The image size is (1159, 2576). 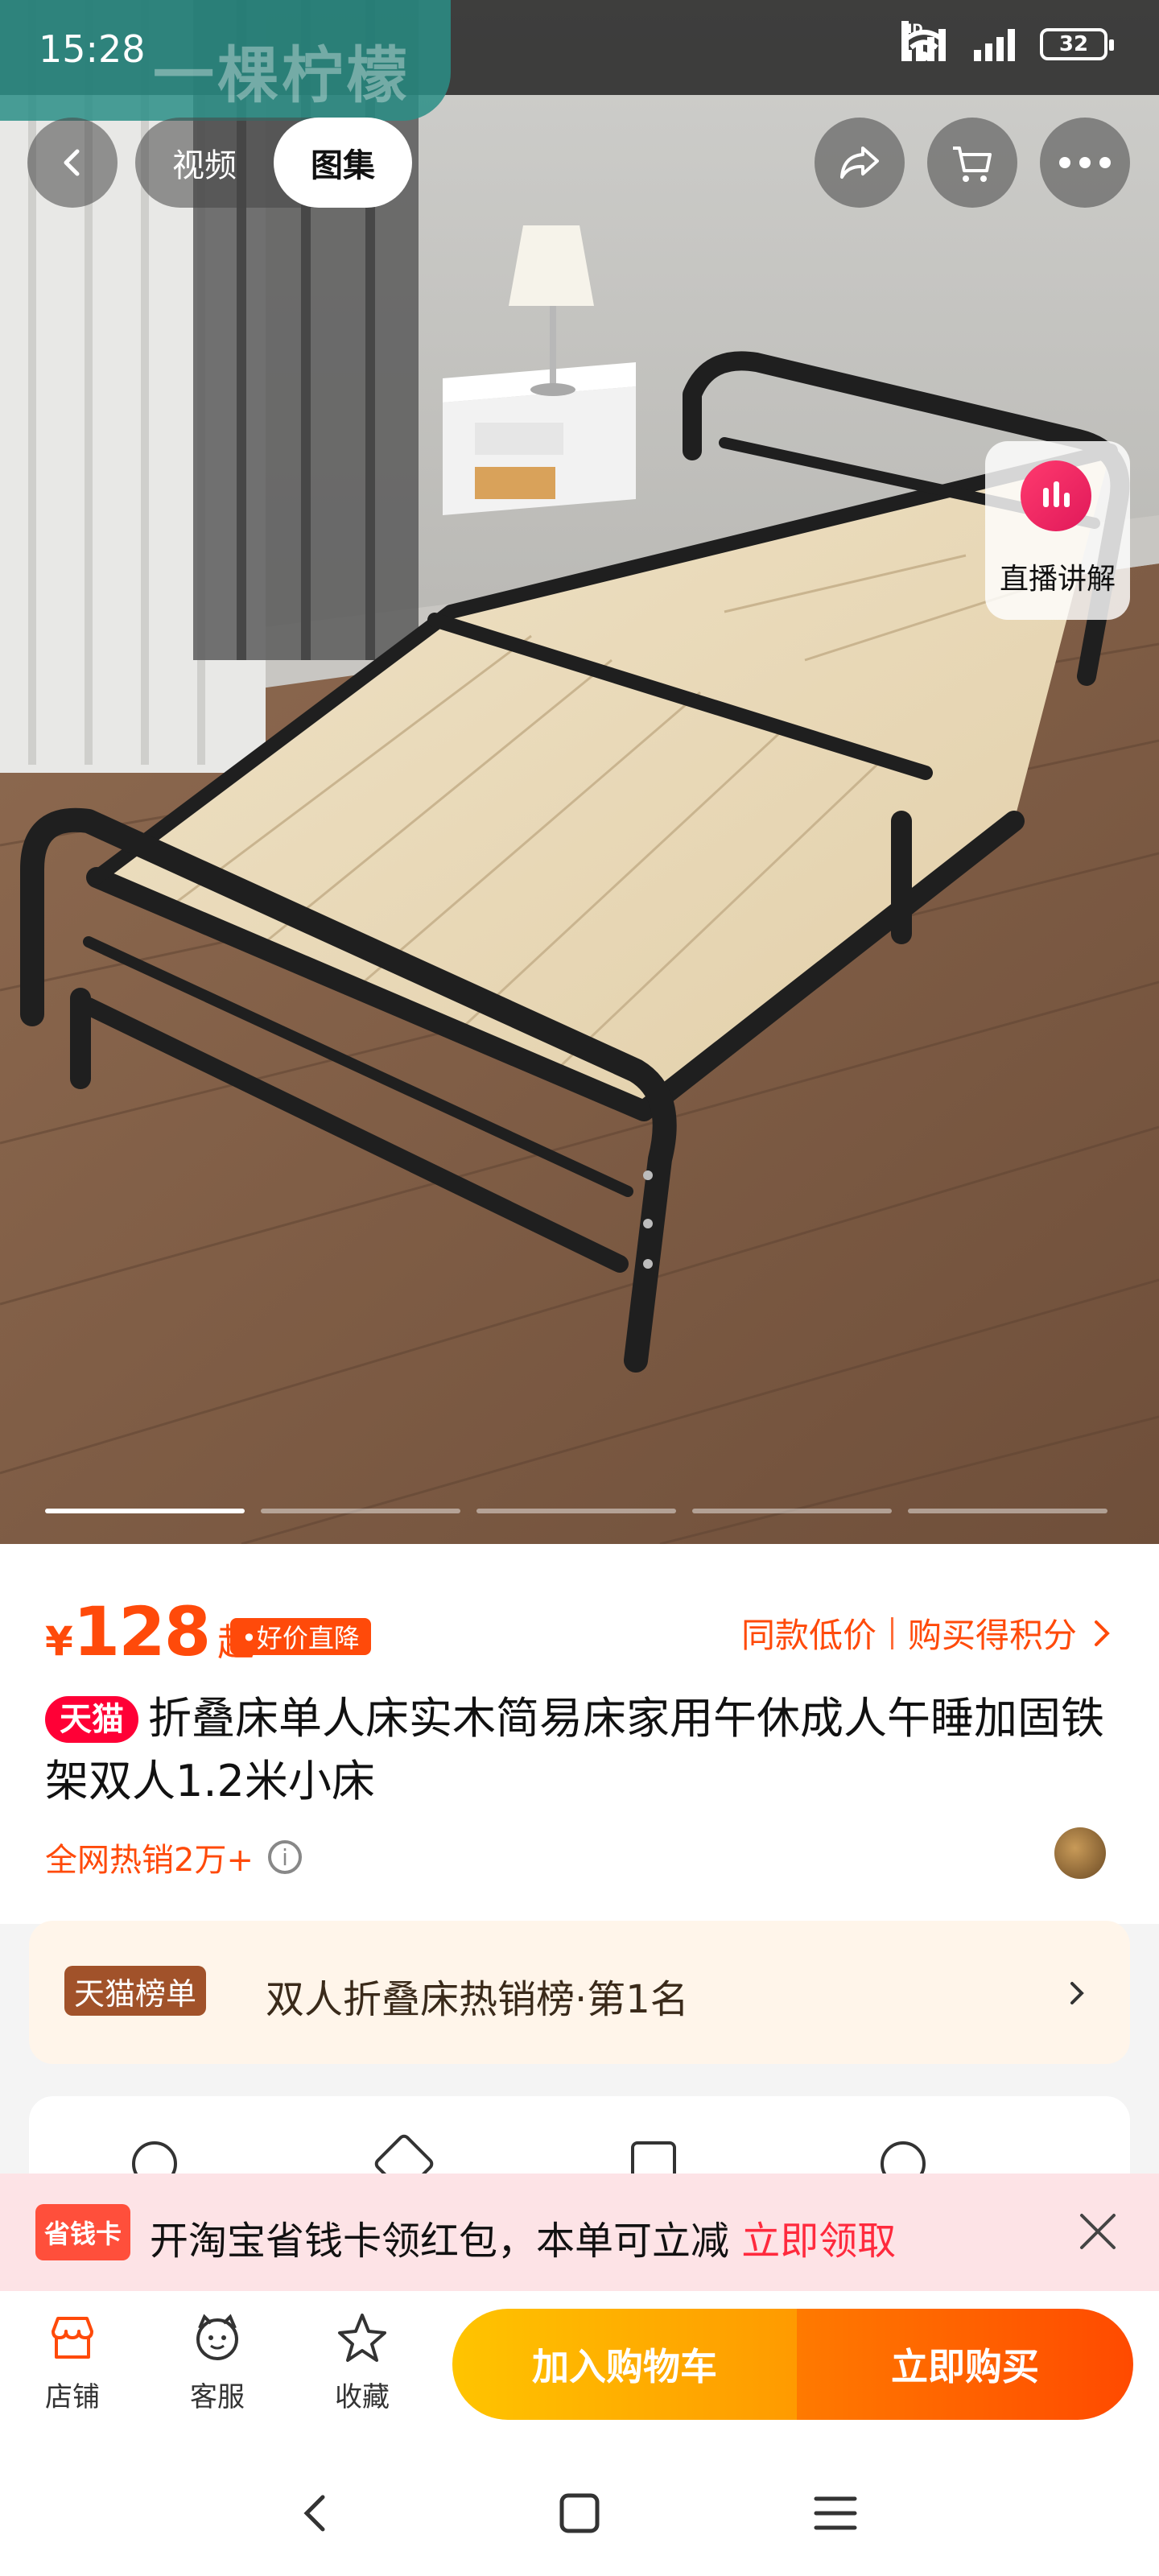 What do you see at coordinates (92, 49) in the screenshot?
I see `status-time: 15:28` at bounding box center [92, 49].